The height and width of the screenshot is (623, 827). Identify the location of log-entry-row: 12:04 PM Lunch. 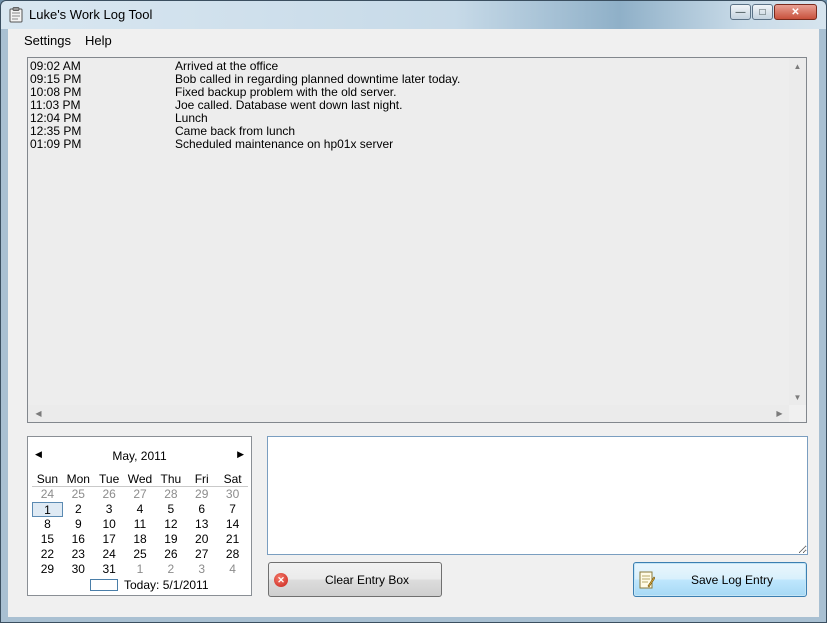
(409, 118).